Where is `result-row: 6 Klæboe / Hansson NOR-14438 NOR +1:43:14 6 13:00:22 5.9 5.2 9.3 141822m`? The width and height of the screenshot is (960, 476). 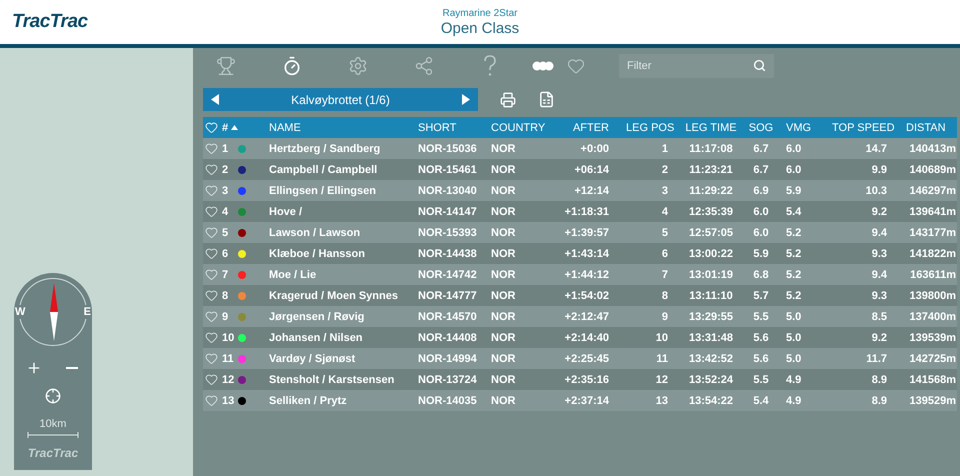 result-row: 6 Klæboe / Hansson NOR-14438 NOR +1:43:14 6 13:00:22 5.9 5.2 9.3 141822m is located at coordinates (580, 253).